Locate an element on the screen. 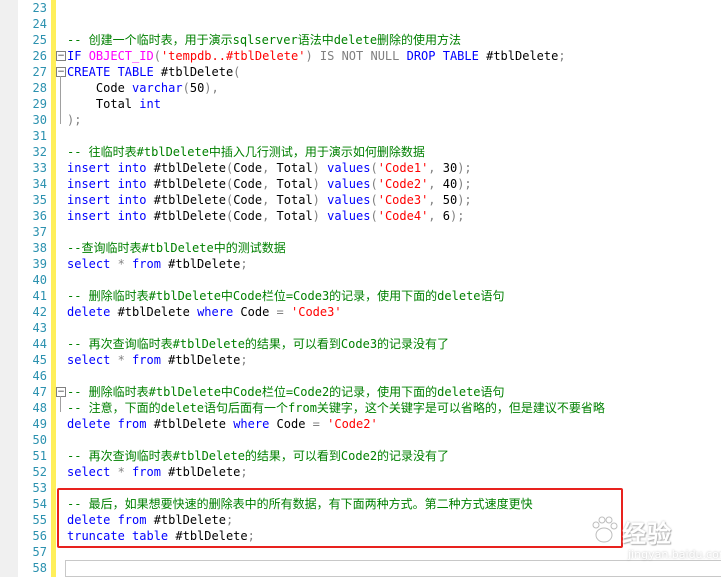 The image size is (721, 577). line-number: 44 is located at coordinates (39, 344).